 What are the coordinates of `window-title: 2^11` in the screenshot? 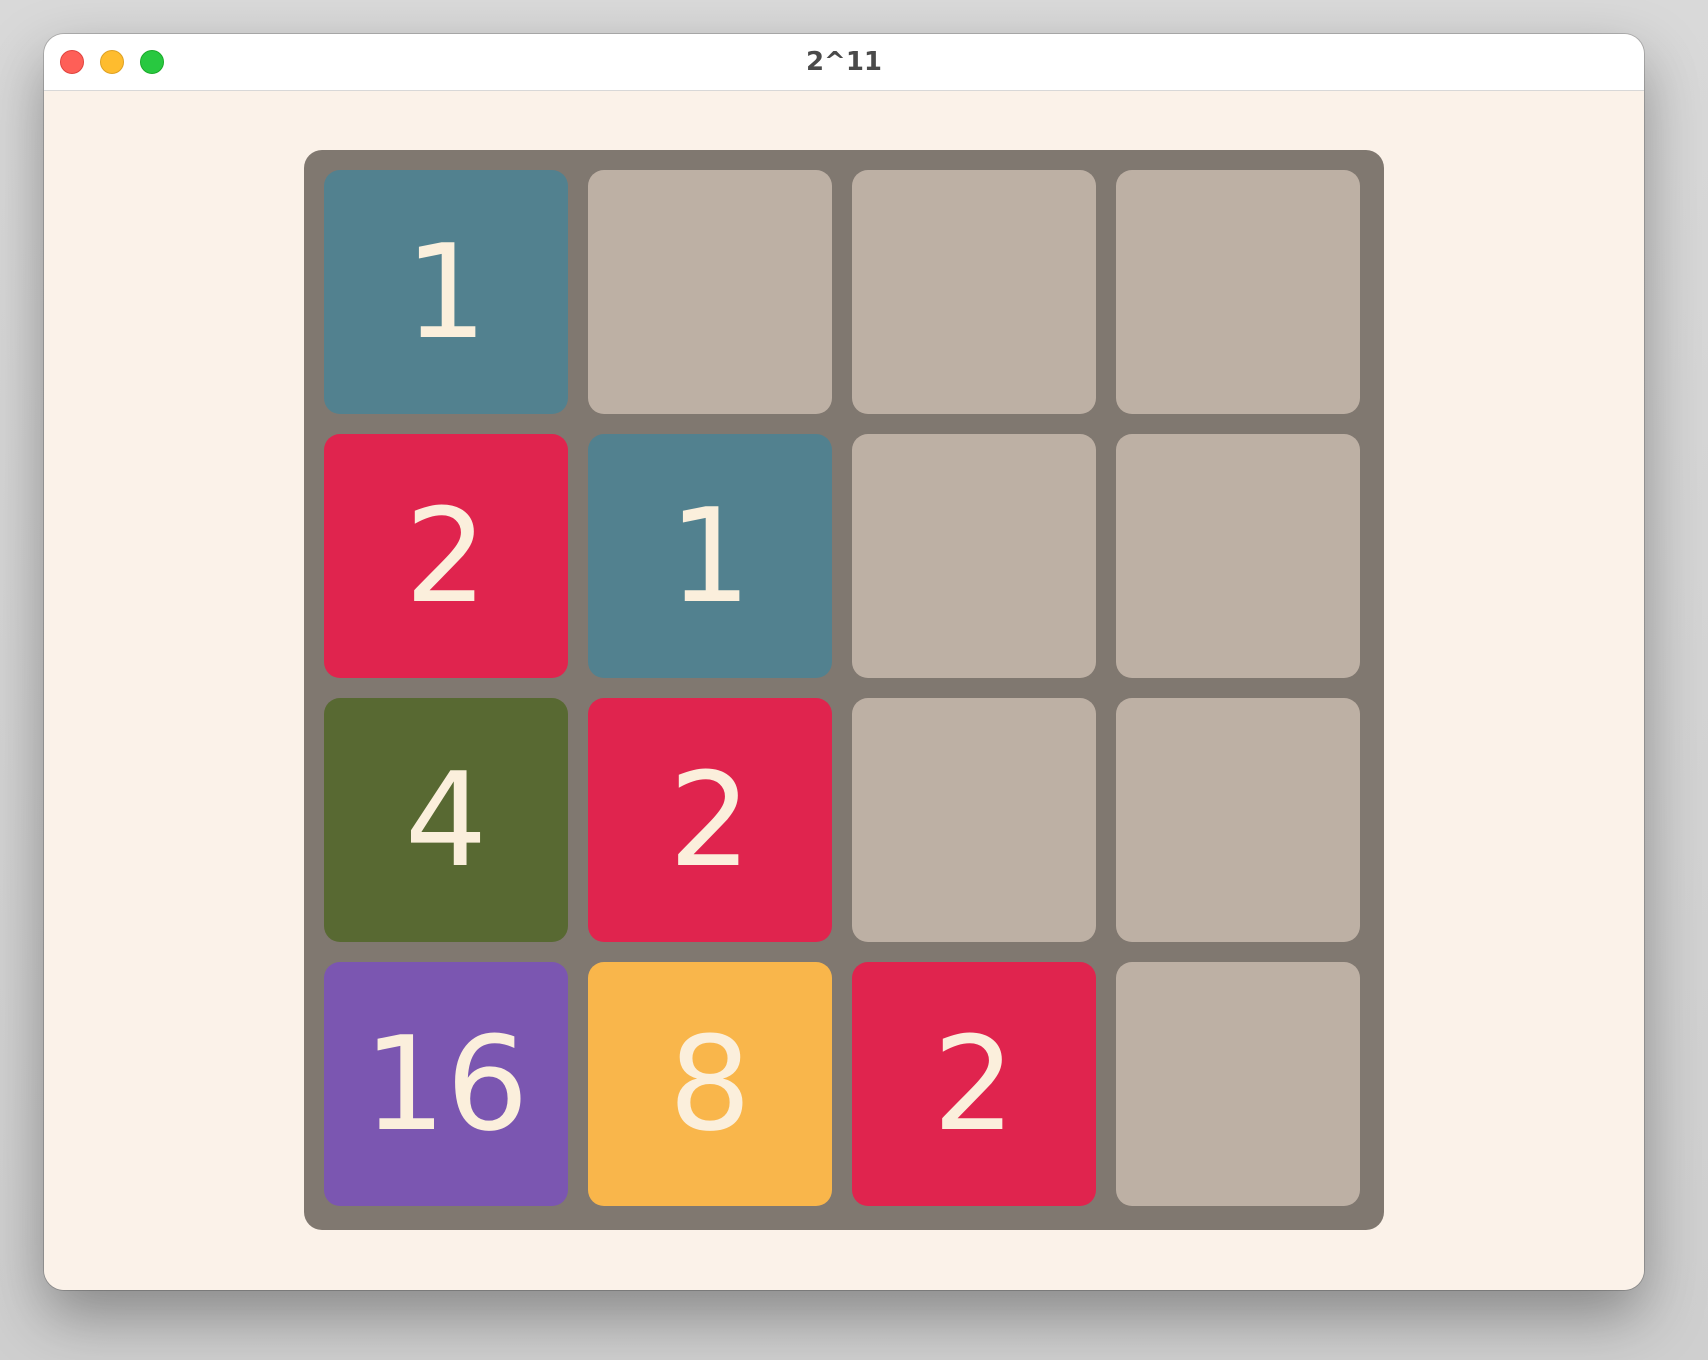 It's located at (844, 62).